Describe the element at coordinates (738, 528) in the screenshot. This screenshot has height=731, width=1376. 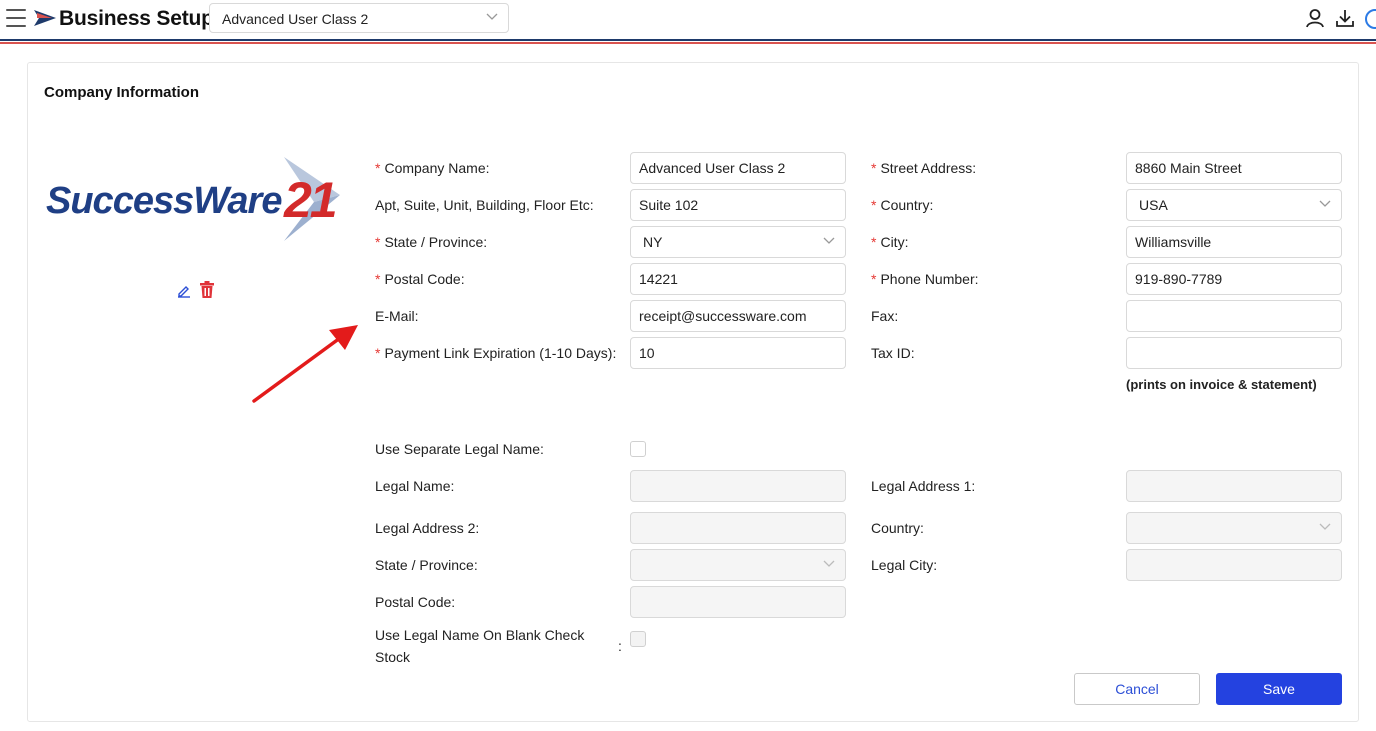
I see `legal-address-2-input` at that location.